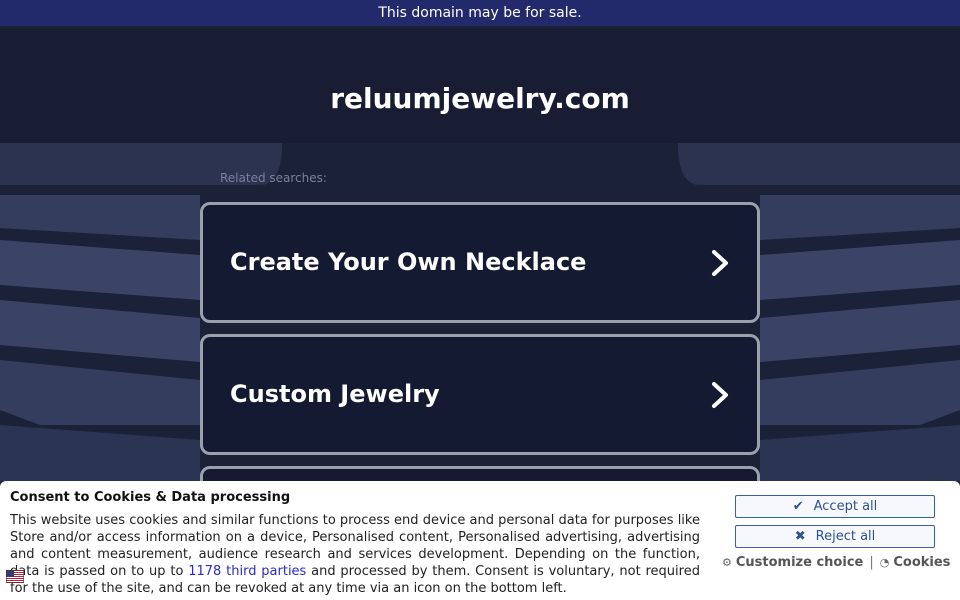 The width and height of the screenshot is (960, 600). What do you see at coordinates (845, 536) in the screenshot?
I see `reject-all-label: Reject all` at bounding box center [845, 536].